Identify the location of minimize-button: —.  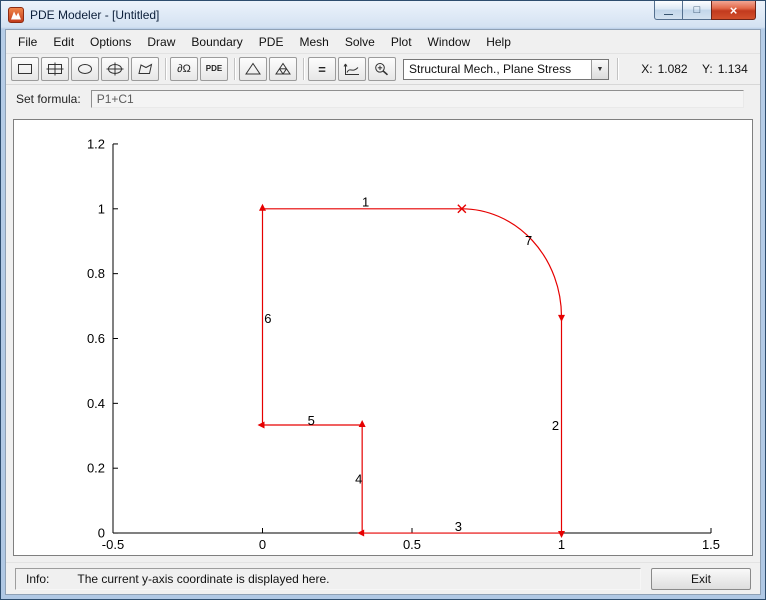
(668, 10).